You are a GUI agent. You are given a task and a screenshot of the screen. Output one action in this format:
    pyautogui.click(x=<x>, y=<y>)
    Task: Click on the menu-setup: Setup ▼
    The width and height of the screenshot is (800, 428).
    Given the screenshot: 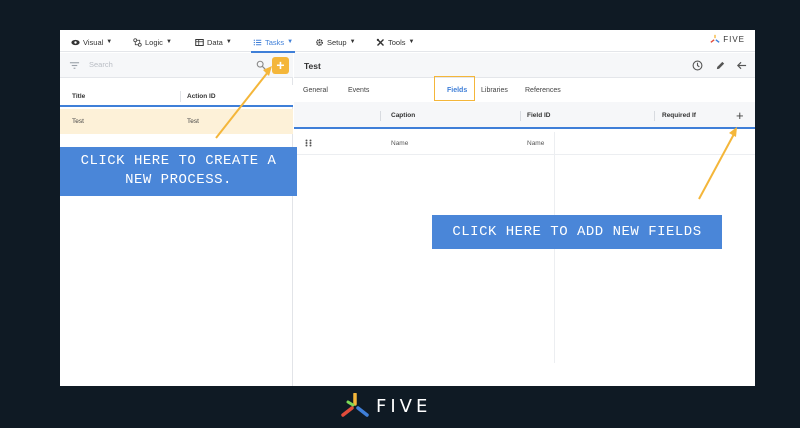 What is the action you would take?
    pyautogui.click(x=335, y=42)
    